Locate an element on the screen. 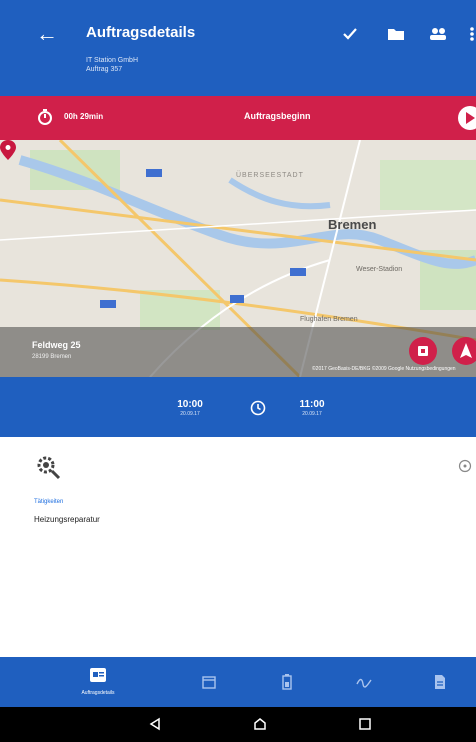  signature-icon is located at coordinates (364, 683).